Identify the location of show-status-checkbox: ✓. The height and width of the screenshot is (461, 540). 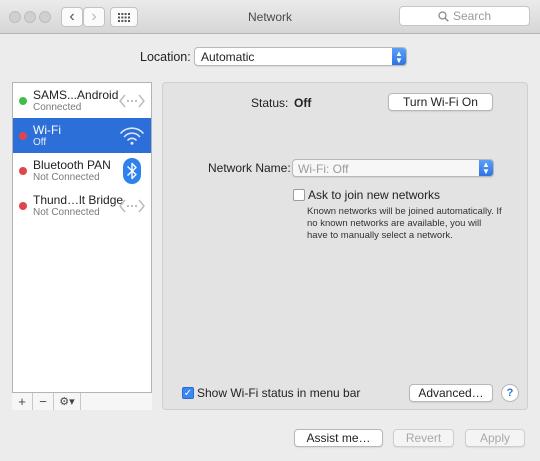
(188, 393).